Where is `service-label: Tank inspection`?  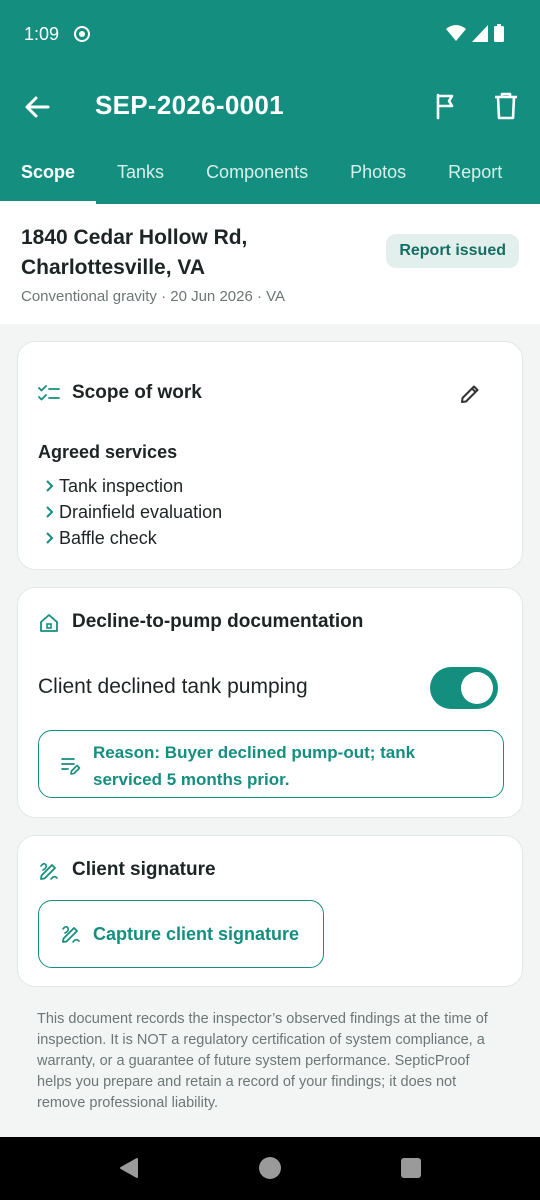
service-label: Tank inspection is located at coordinates (121, 485).